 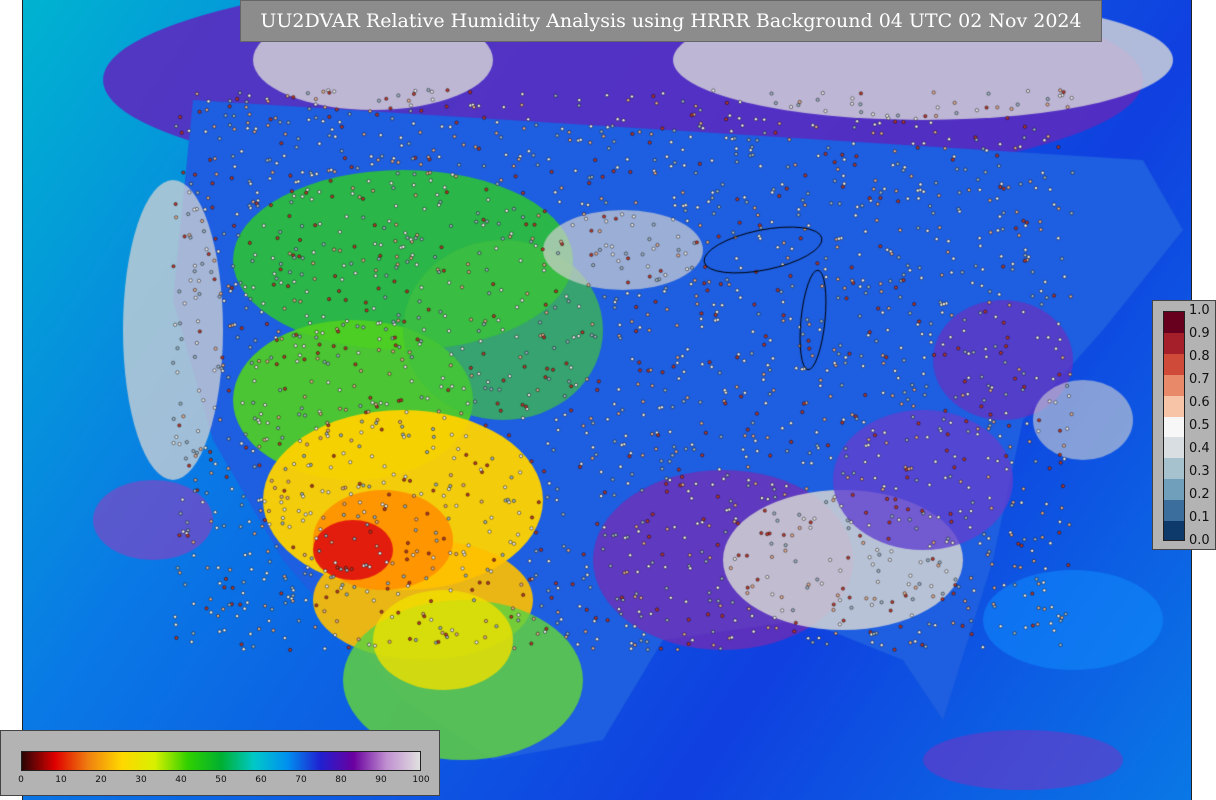 I want to click on innovation-tick-label: 0.0, so click(x=1199, y=540).